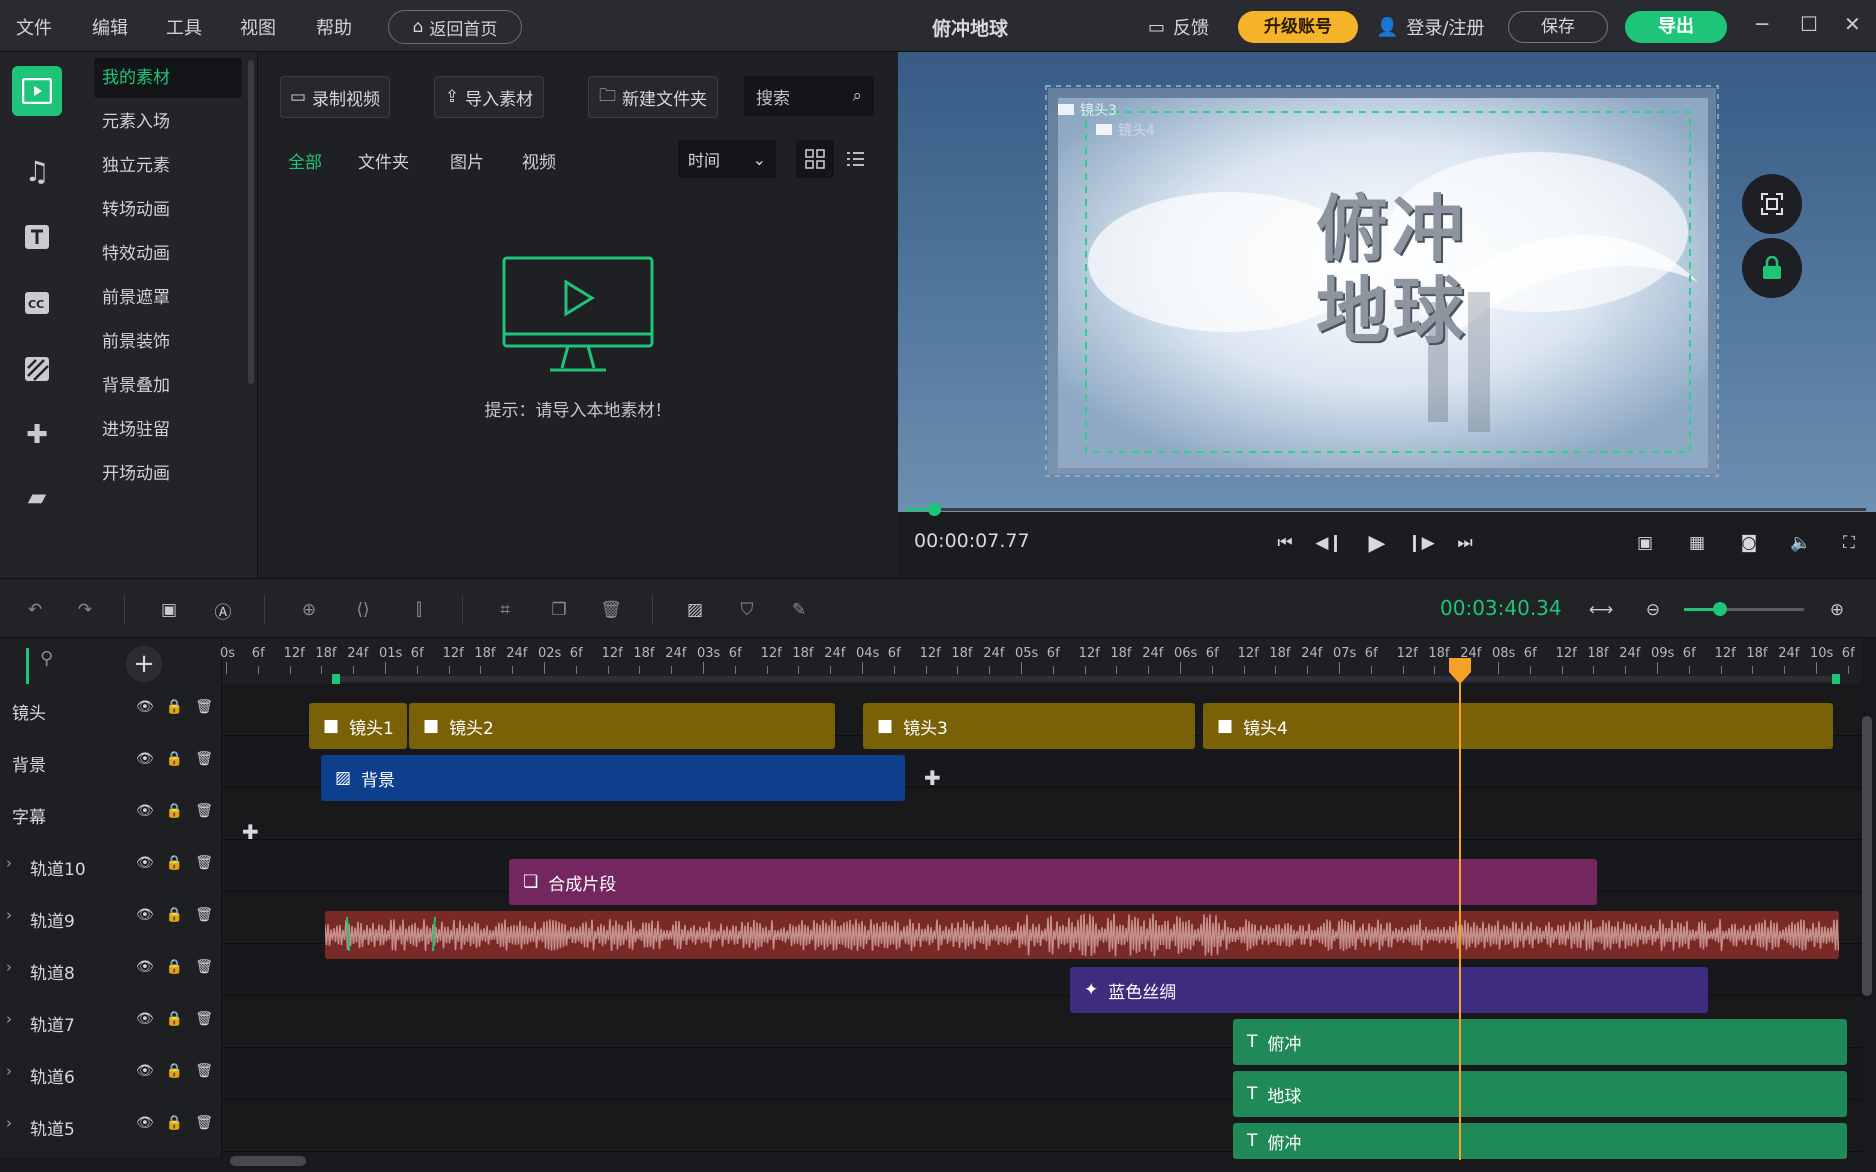 The height and width of the screenshot is (1172, 1876). What do you see at coordinates (335, 97) in the screenshot?
I see `record-video-button: ▭ 录制视频` at bounding box center [335, 97].